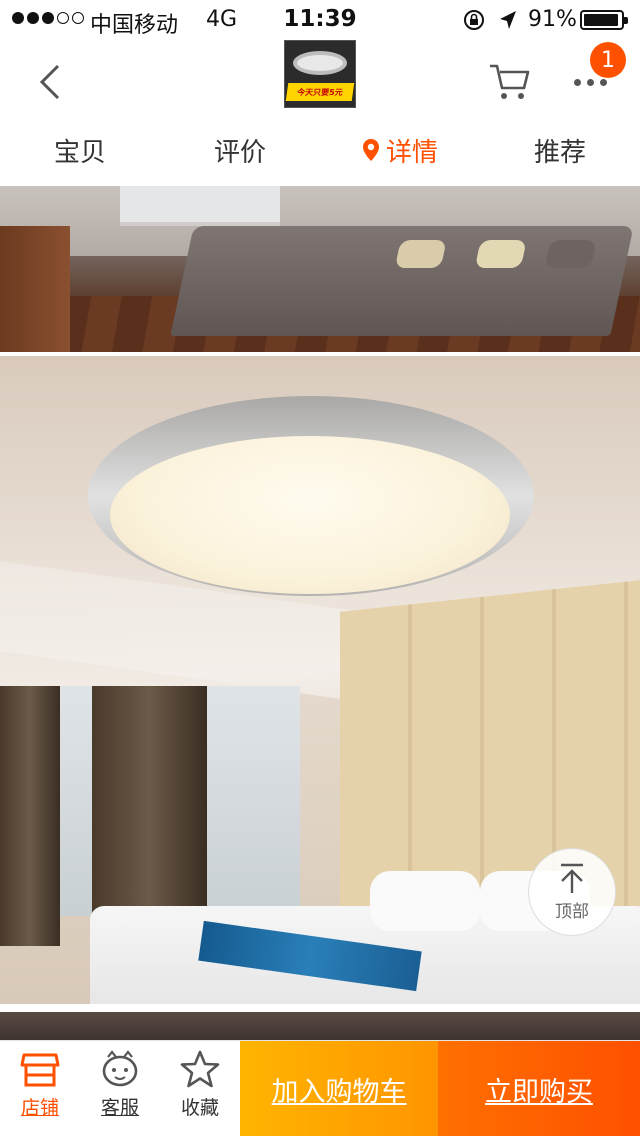 The width and height of the screenshot is (640, 1136). What do you see at coordinates (608, 60) in the screenshot?
I see `notification-badge: 1` at bounding box center [608, 60].